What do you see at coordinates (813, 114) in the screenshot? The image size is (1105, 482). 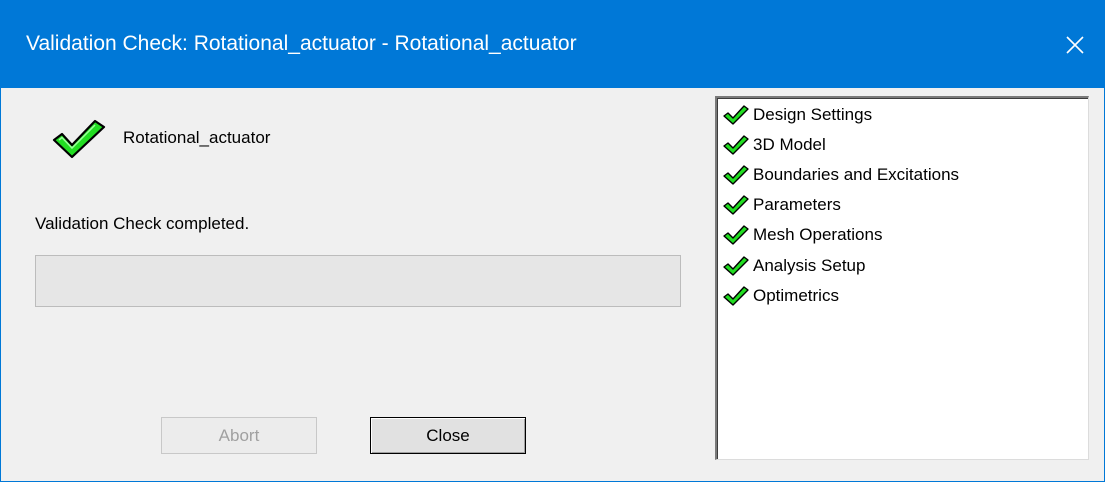 I see `checklist-item-label: Design Settings` at bounding box center [813, 114].